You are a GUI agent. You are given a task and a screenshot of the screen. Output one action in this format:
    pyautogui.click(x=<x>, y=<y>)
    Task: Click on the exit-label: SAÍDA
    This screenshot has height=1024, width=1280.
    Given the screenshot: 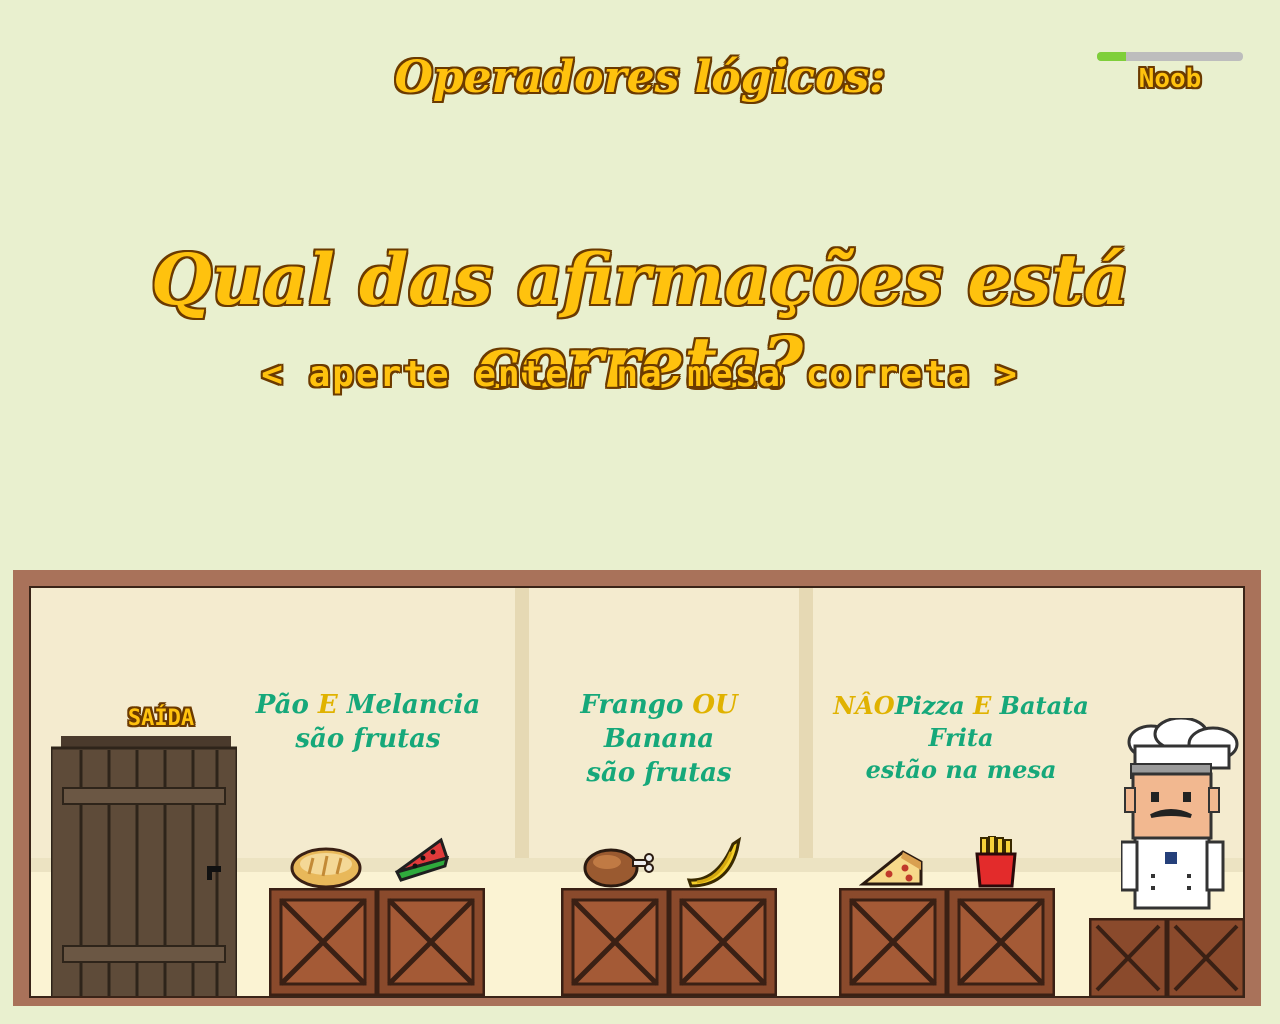 What is the action you would take?
    pyautogui.click(x=161, y=718)
    